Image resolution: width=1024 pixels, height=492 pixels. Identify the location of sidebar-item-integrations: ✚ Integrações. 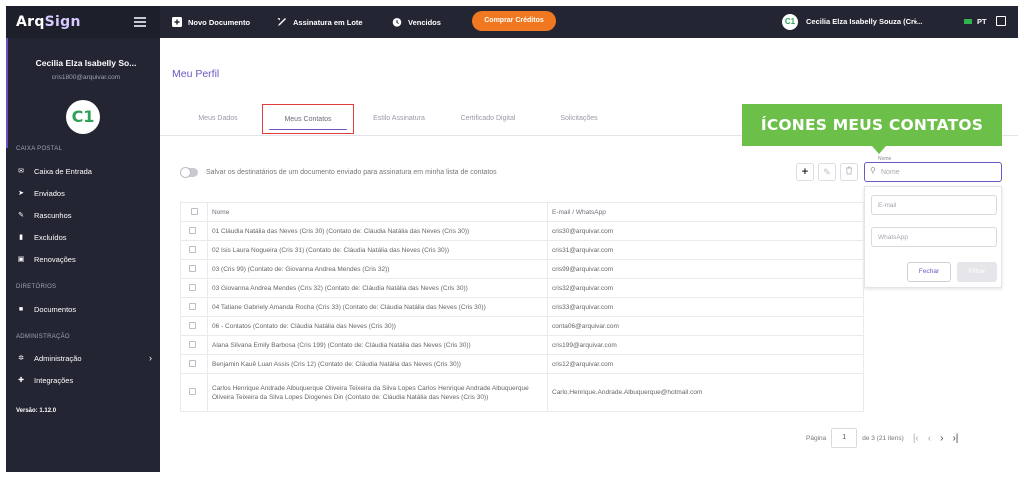
(84, 380).